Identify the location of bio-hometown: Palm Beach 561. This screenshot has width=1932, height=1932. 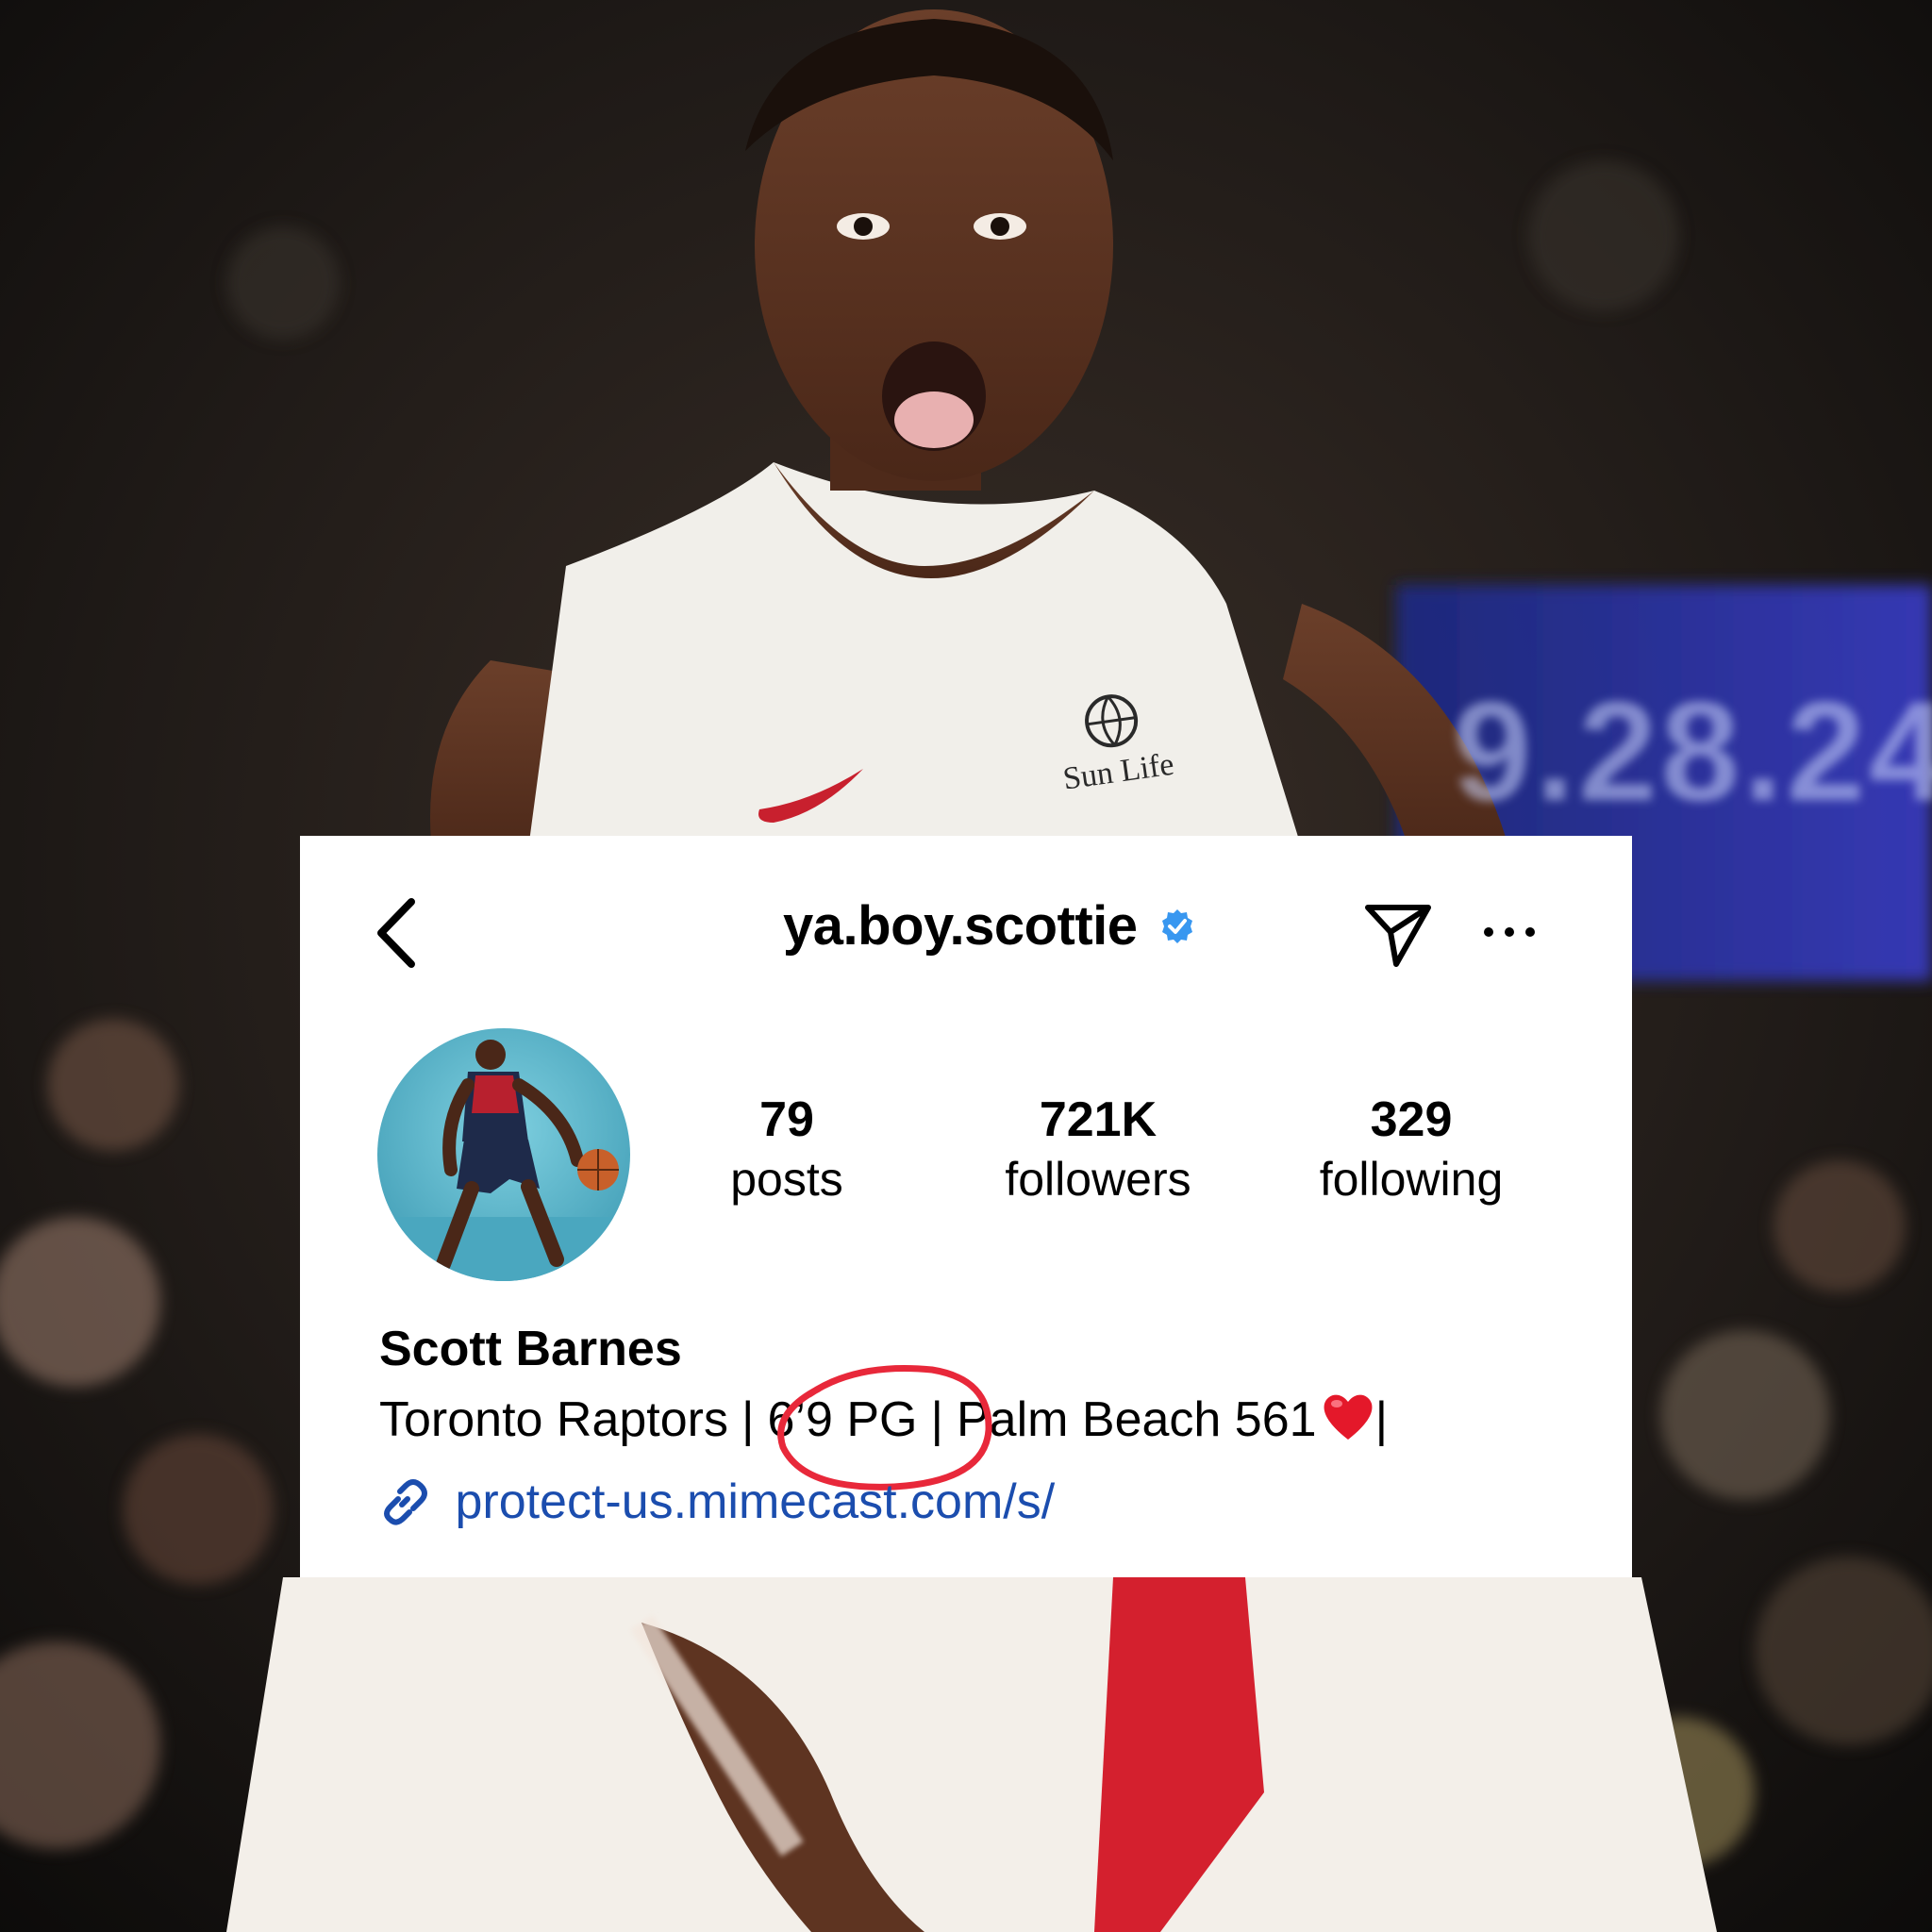
(1136, 1420).